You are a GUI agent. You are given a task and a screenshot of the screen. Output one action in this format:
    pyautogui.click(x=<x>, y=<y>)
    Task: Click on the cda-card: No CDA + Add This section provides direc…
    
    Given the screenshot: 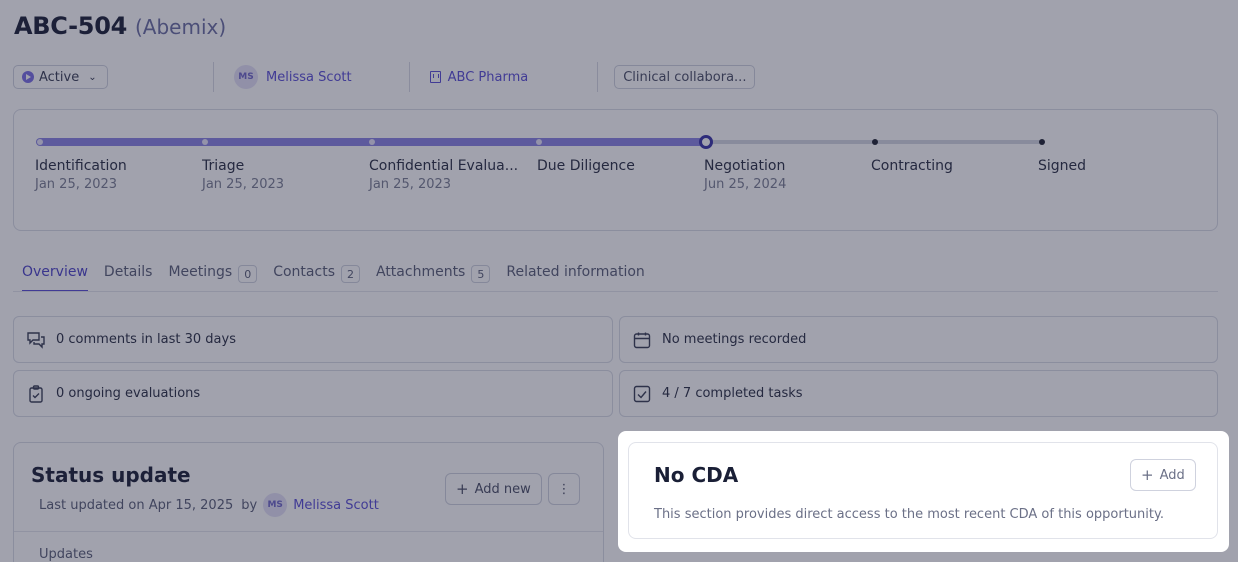 What is the action you would take?
    pyautogui.click(x=923, y=490)
    